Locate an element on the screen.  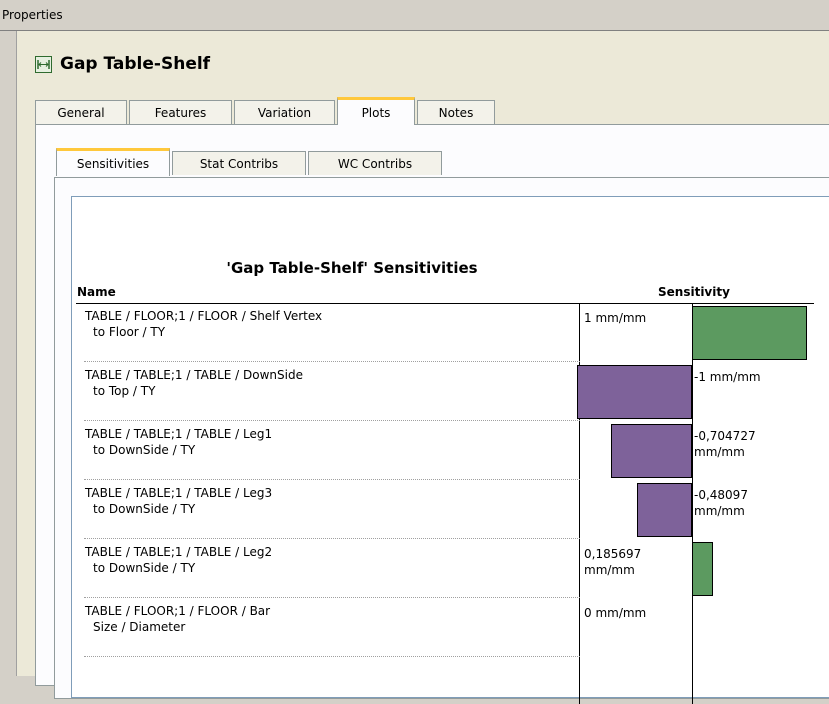
sensitivity-value-line1: -0,48097 is located at coordinates (721, 495).